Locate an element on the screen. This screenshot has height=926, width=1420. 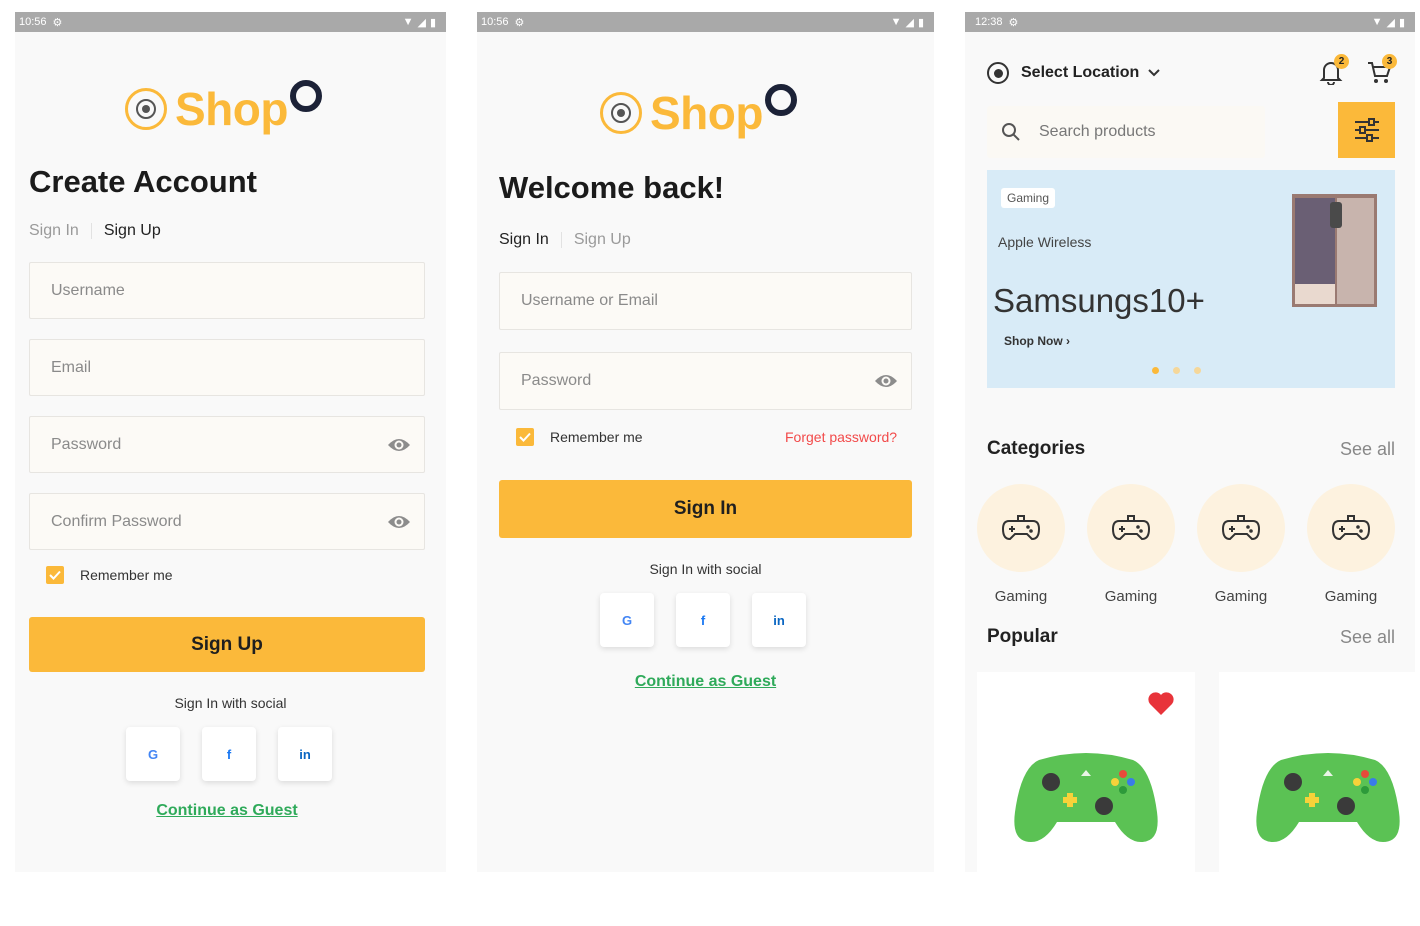
notification-badge: 2 is located at coordinates (1341, 61).